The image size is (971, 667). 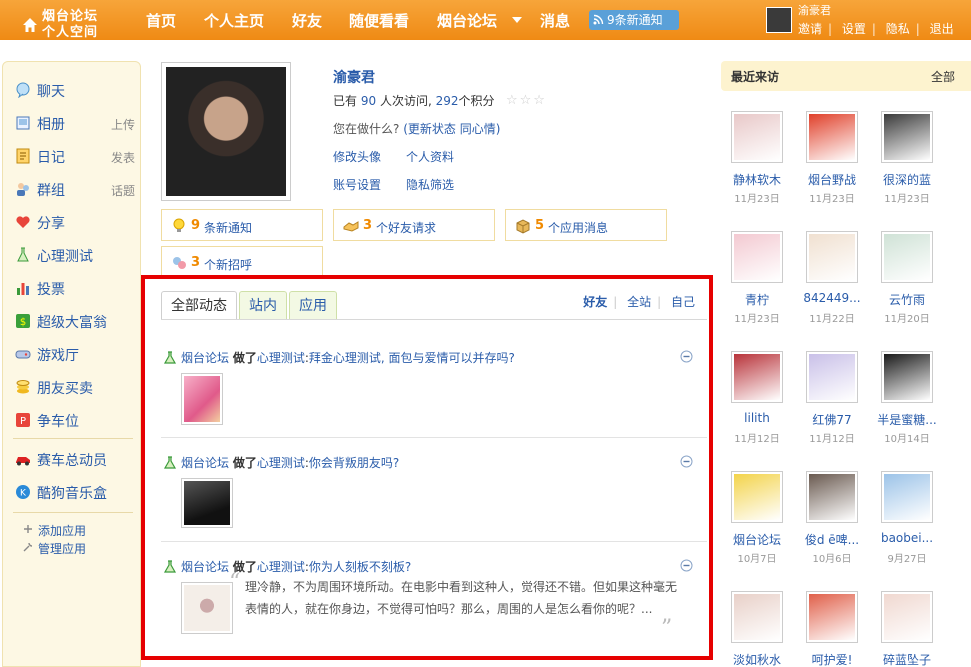 I want to click on visitor-card: 静林软木 11月23日, so click(x=761, y=161).